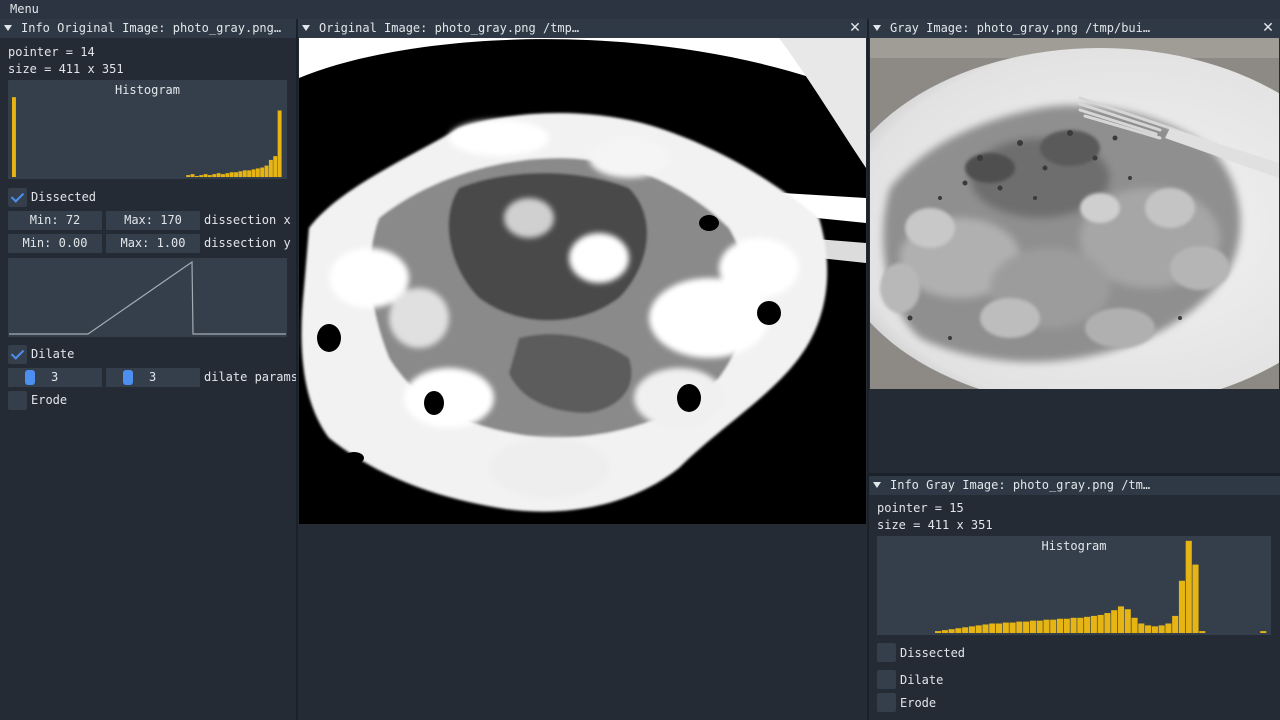  I want to click on histogram: Histogram, so click(147, 129).